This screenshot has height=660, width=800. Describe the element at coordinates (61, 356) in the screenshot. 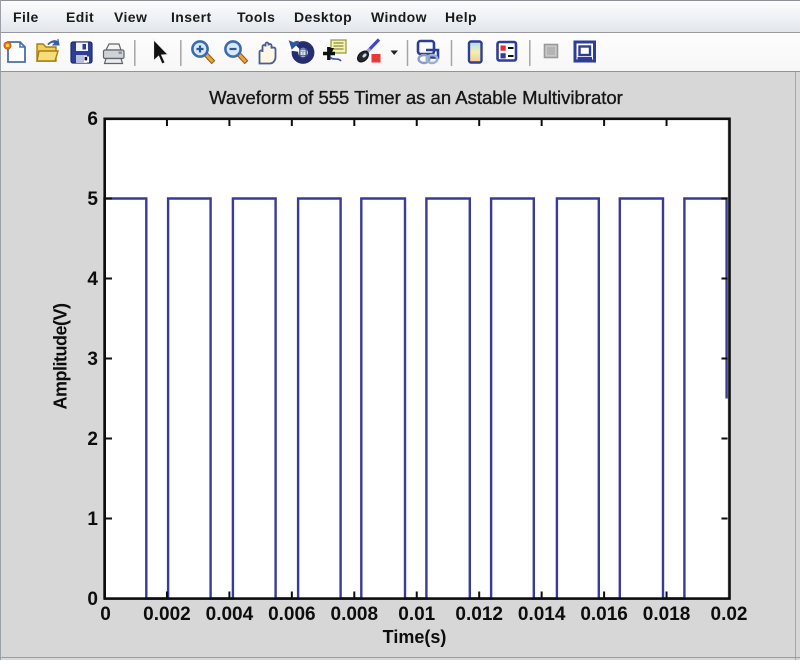

I see `svg-text: Amplitude(V)` at that location.